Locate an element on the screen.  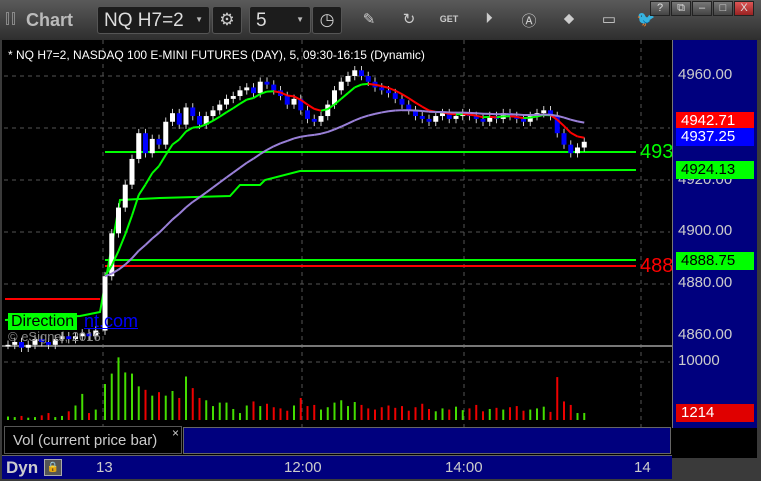
copyright-text: © eSignal, 2016 is located at coordinates (54, 336).